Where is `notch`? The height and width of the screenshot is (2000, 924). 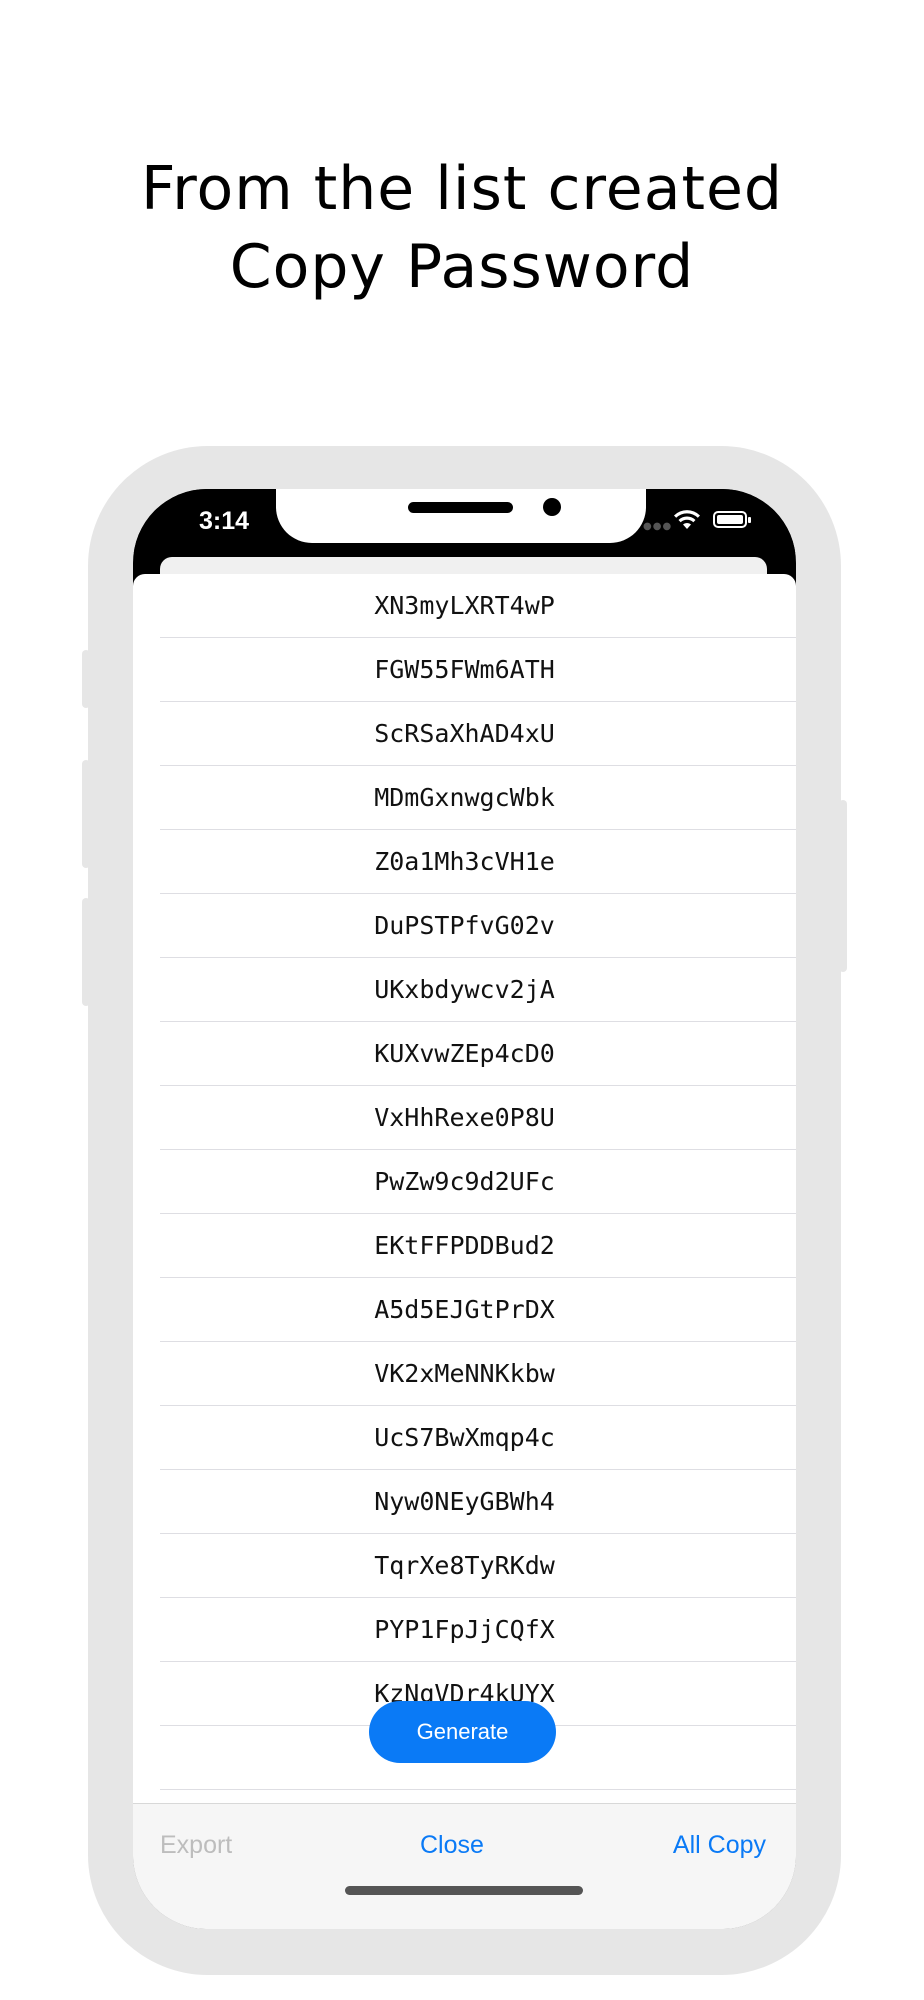
notch is located at coordinates (461, 516).